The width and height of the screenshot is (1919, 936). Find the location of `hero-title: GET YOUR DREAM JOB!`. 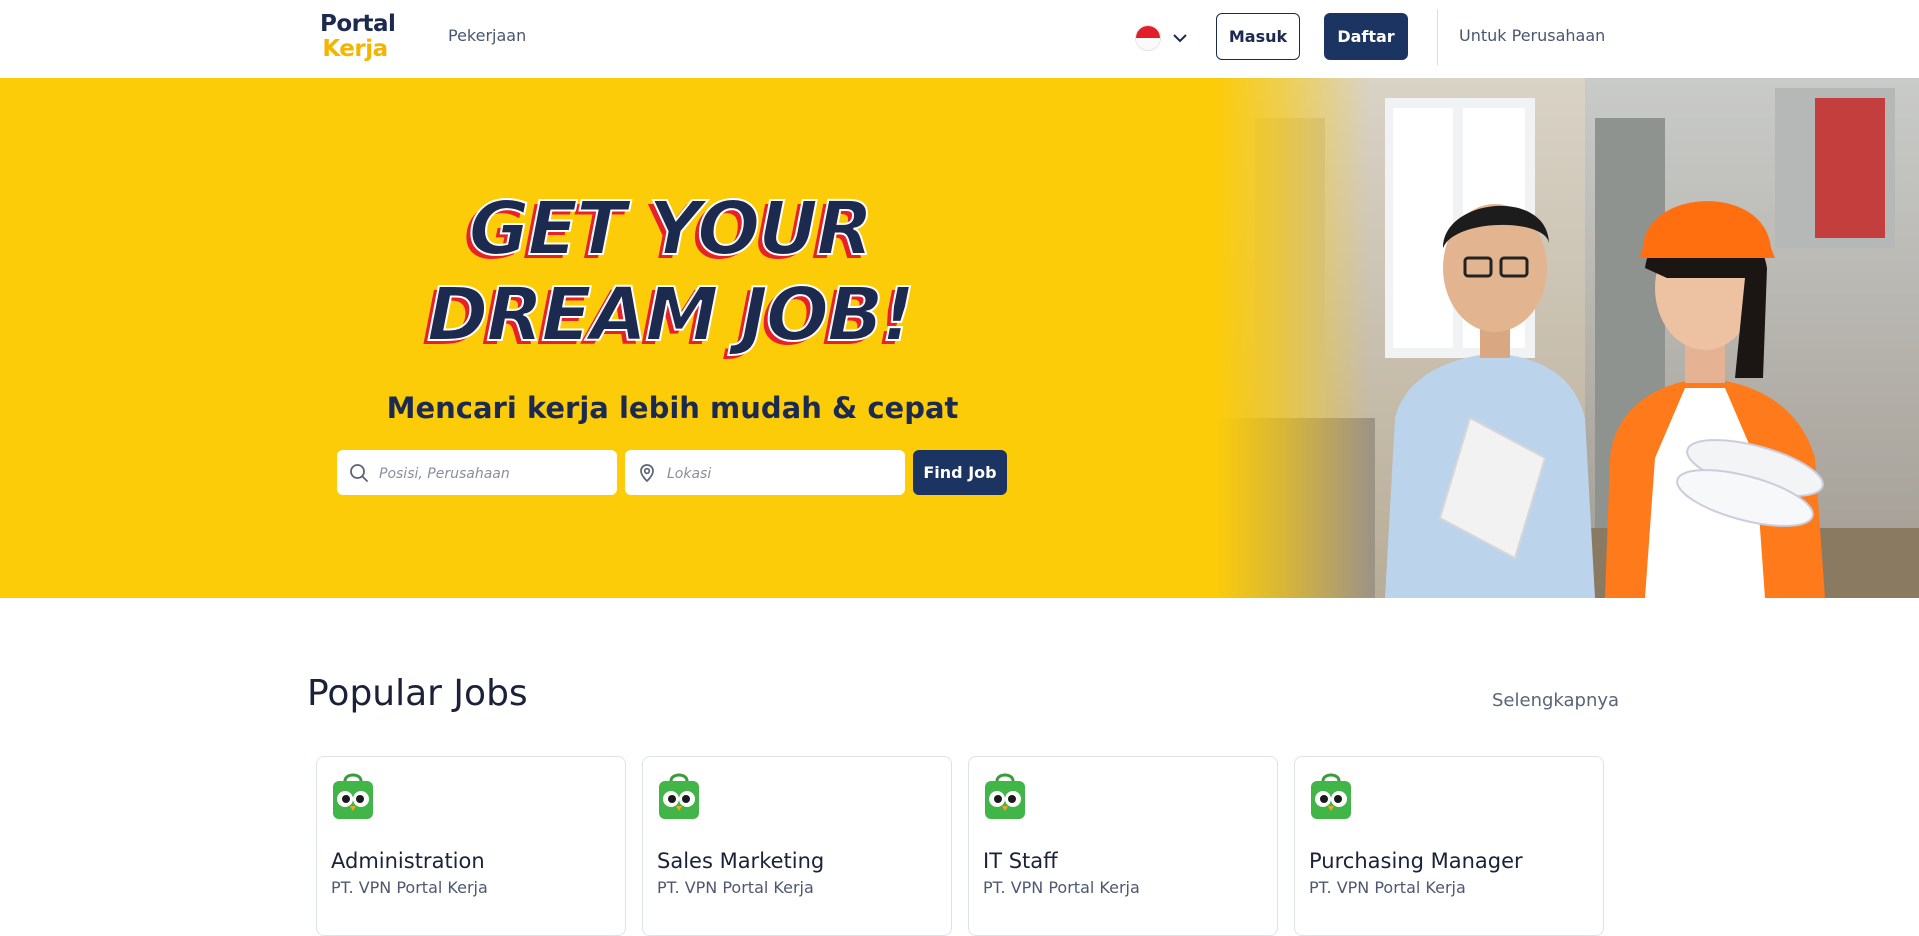

hero-title: GET YOUR DREAM JOB! is located at coordinates (670, 272).